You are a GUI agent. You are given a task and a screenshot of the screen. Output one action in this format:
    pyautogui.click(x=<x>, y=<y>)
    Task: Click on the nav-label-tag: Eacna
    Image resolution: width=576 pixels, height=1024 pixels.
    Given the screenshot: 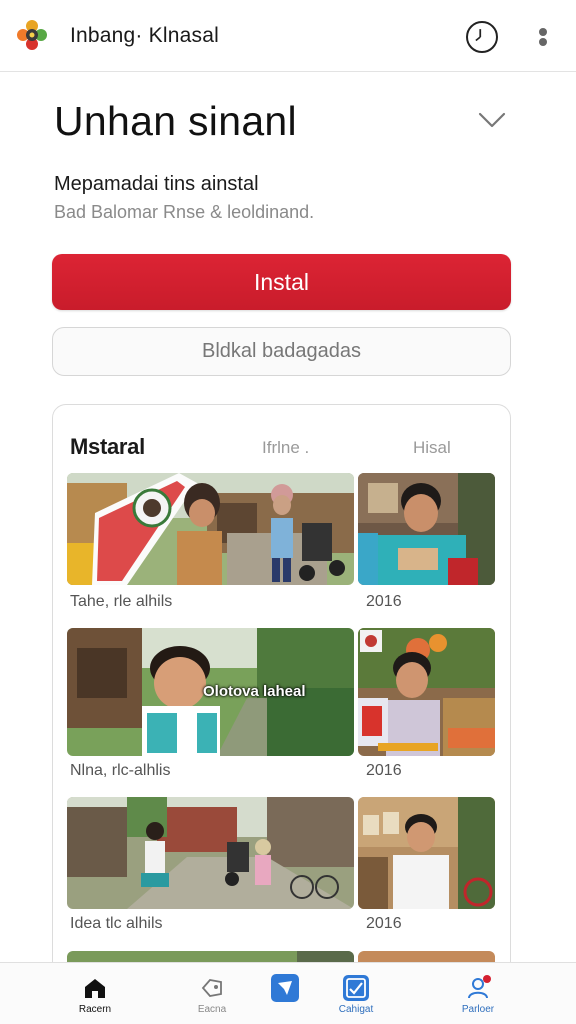 What is the action you would take?
    pyautogui.click(x=212, y=1009)
    